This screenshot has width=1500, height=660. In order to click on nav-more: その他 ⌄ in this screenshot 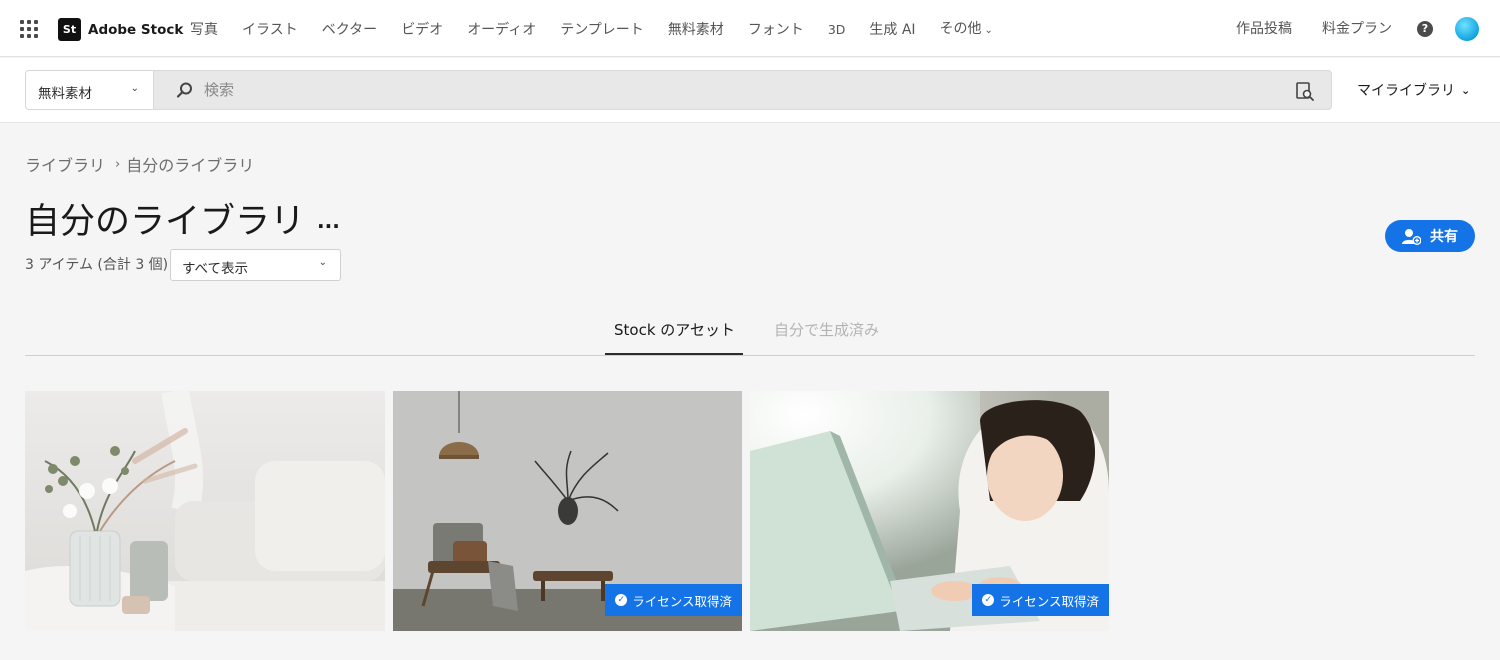, I will do `click(966, 30)`.